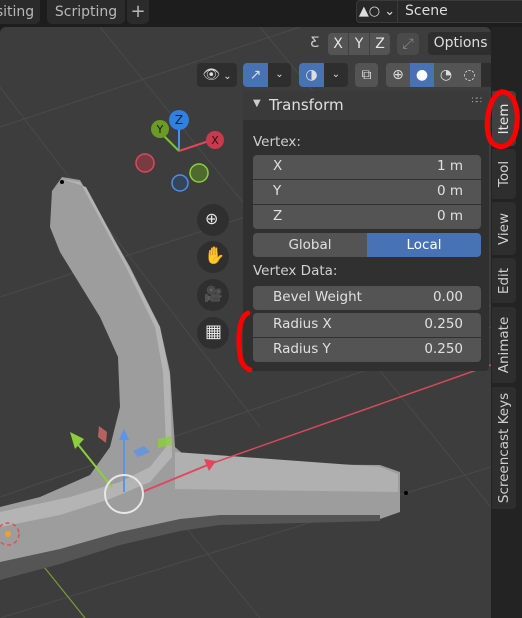 The image size is (522, 618). I want to click on tab-label: Tool, so click(504, 174).